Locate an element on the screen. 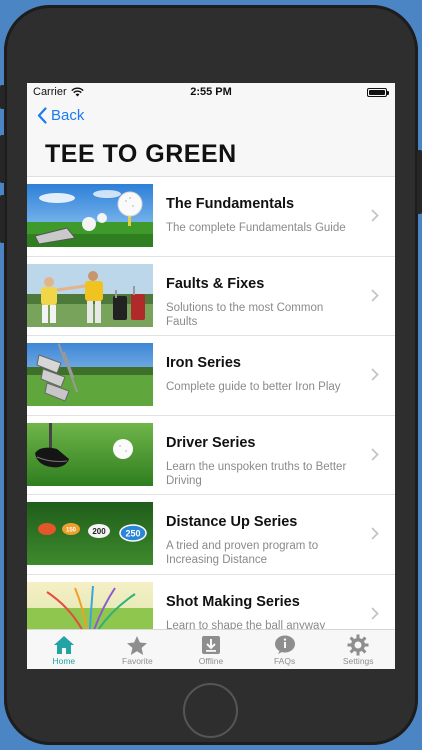 This screenshot has height=750, width=422. tab-offline: Offline is located at coordinates (211, 649).